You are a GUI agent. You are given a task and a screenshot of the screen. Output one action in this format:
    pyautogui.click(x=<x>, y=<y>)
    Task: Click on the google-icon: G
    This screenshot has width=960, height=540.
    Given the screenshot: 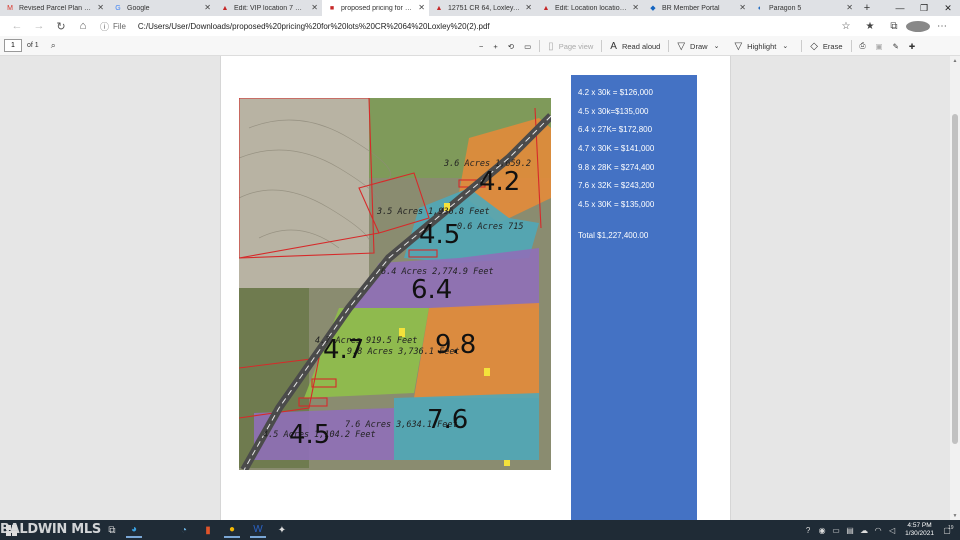 What is the action you would take?
    pyautogui.click(x=118, y=8)
    